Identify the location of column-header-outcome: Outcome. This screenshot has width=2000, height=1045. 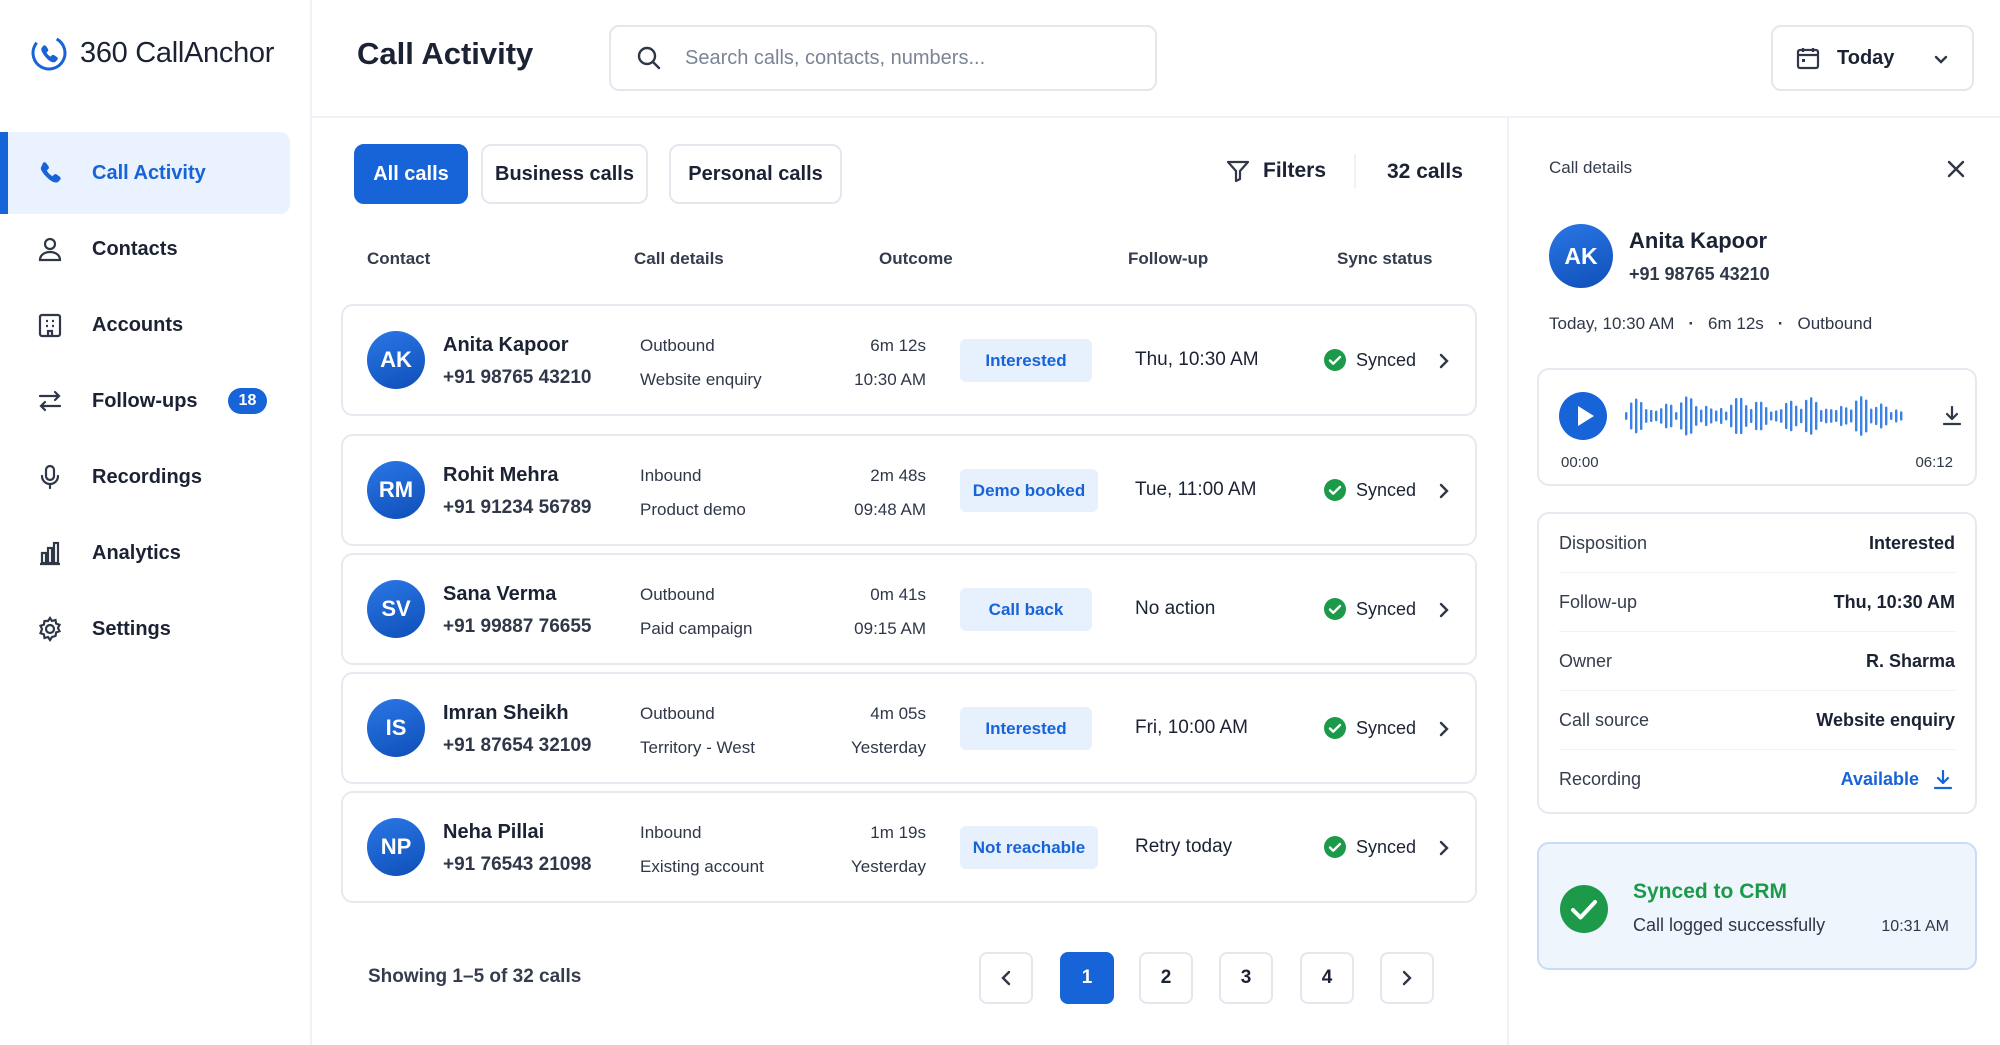
(916, 259).